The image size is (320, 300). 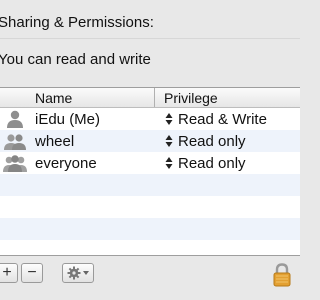 I want to click on table-row: everyone Read only, so click(x=150, y=163).